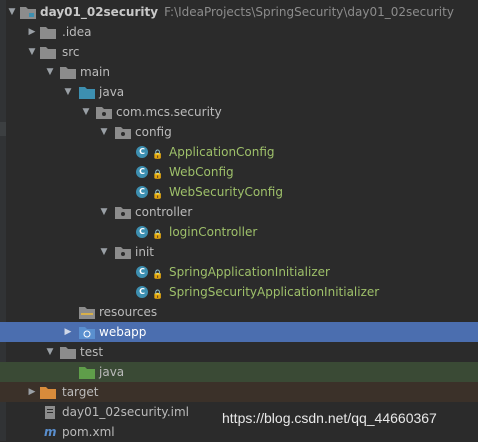 The width and height of the screenshot is (478, 442). Describe the element at coordinates (50, 412) in the screenshot. I see `iml-file-icon` at that location.